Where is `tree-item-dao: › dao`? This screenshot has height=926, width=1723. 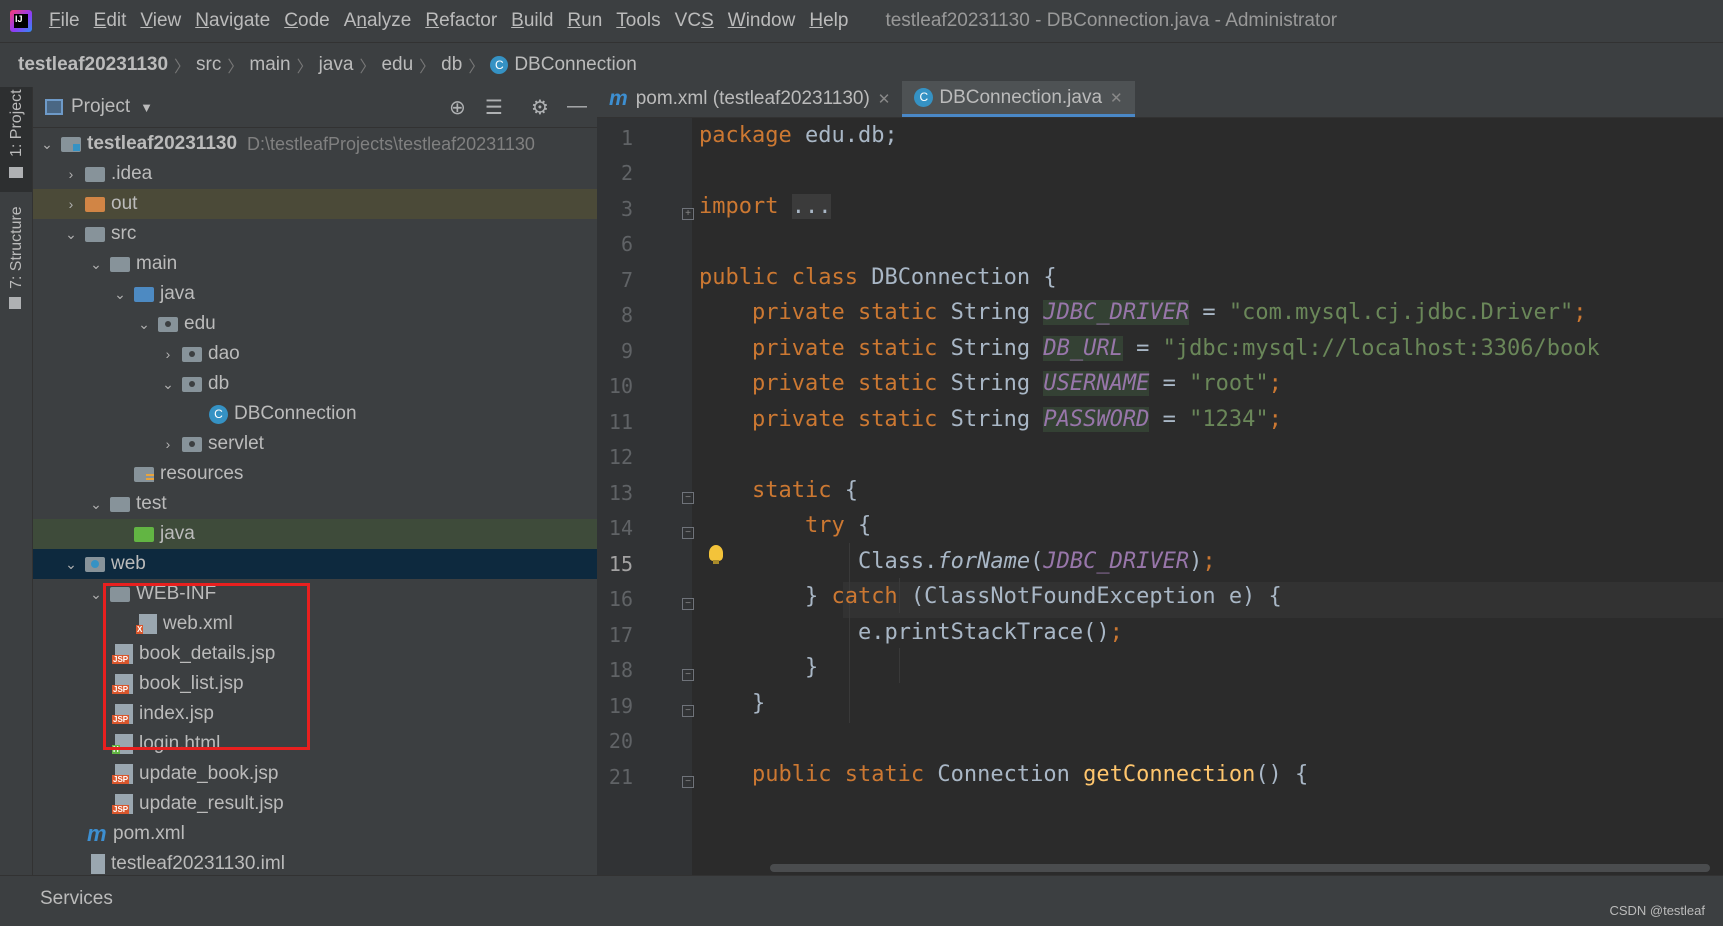
tree-item-dao: › dao is located at coordinates (343, 354).